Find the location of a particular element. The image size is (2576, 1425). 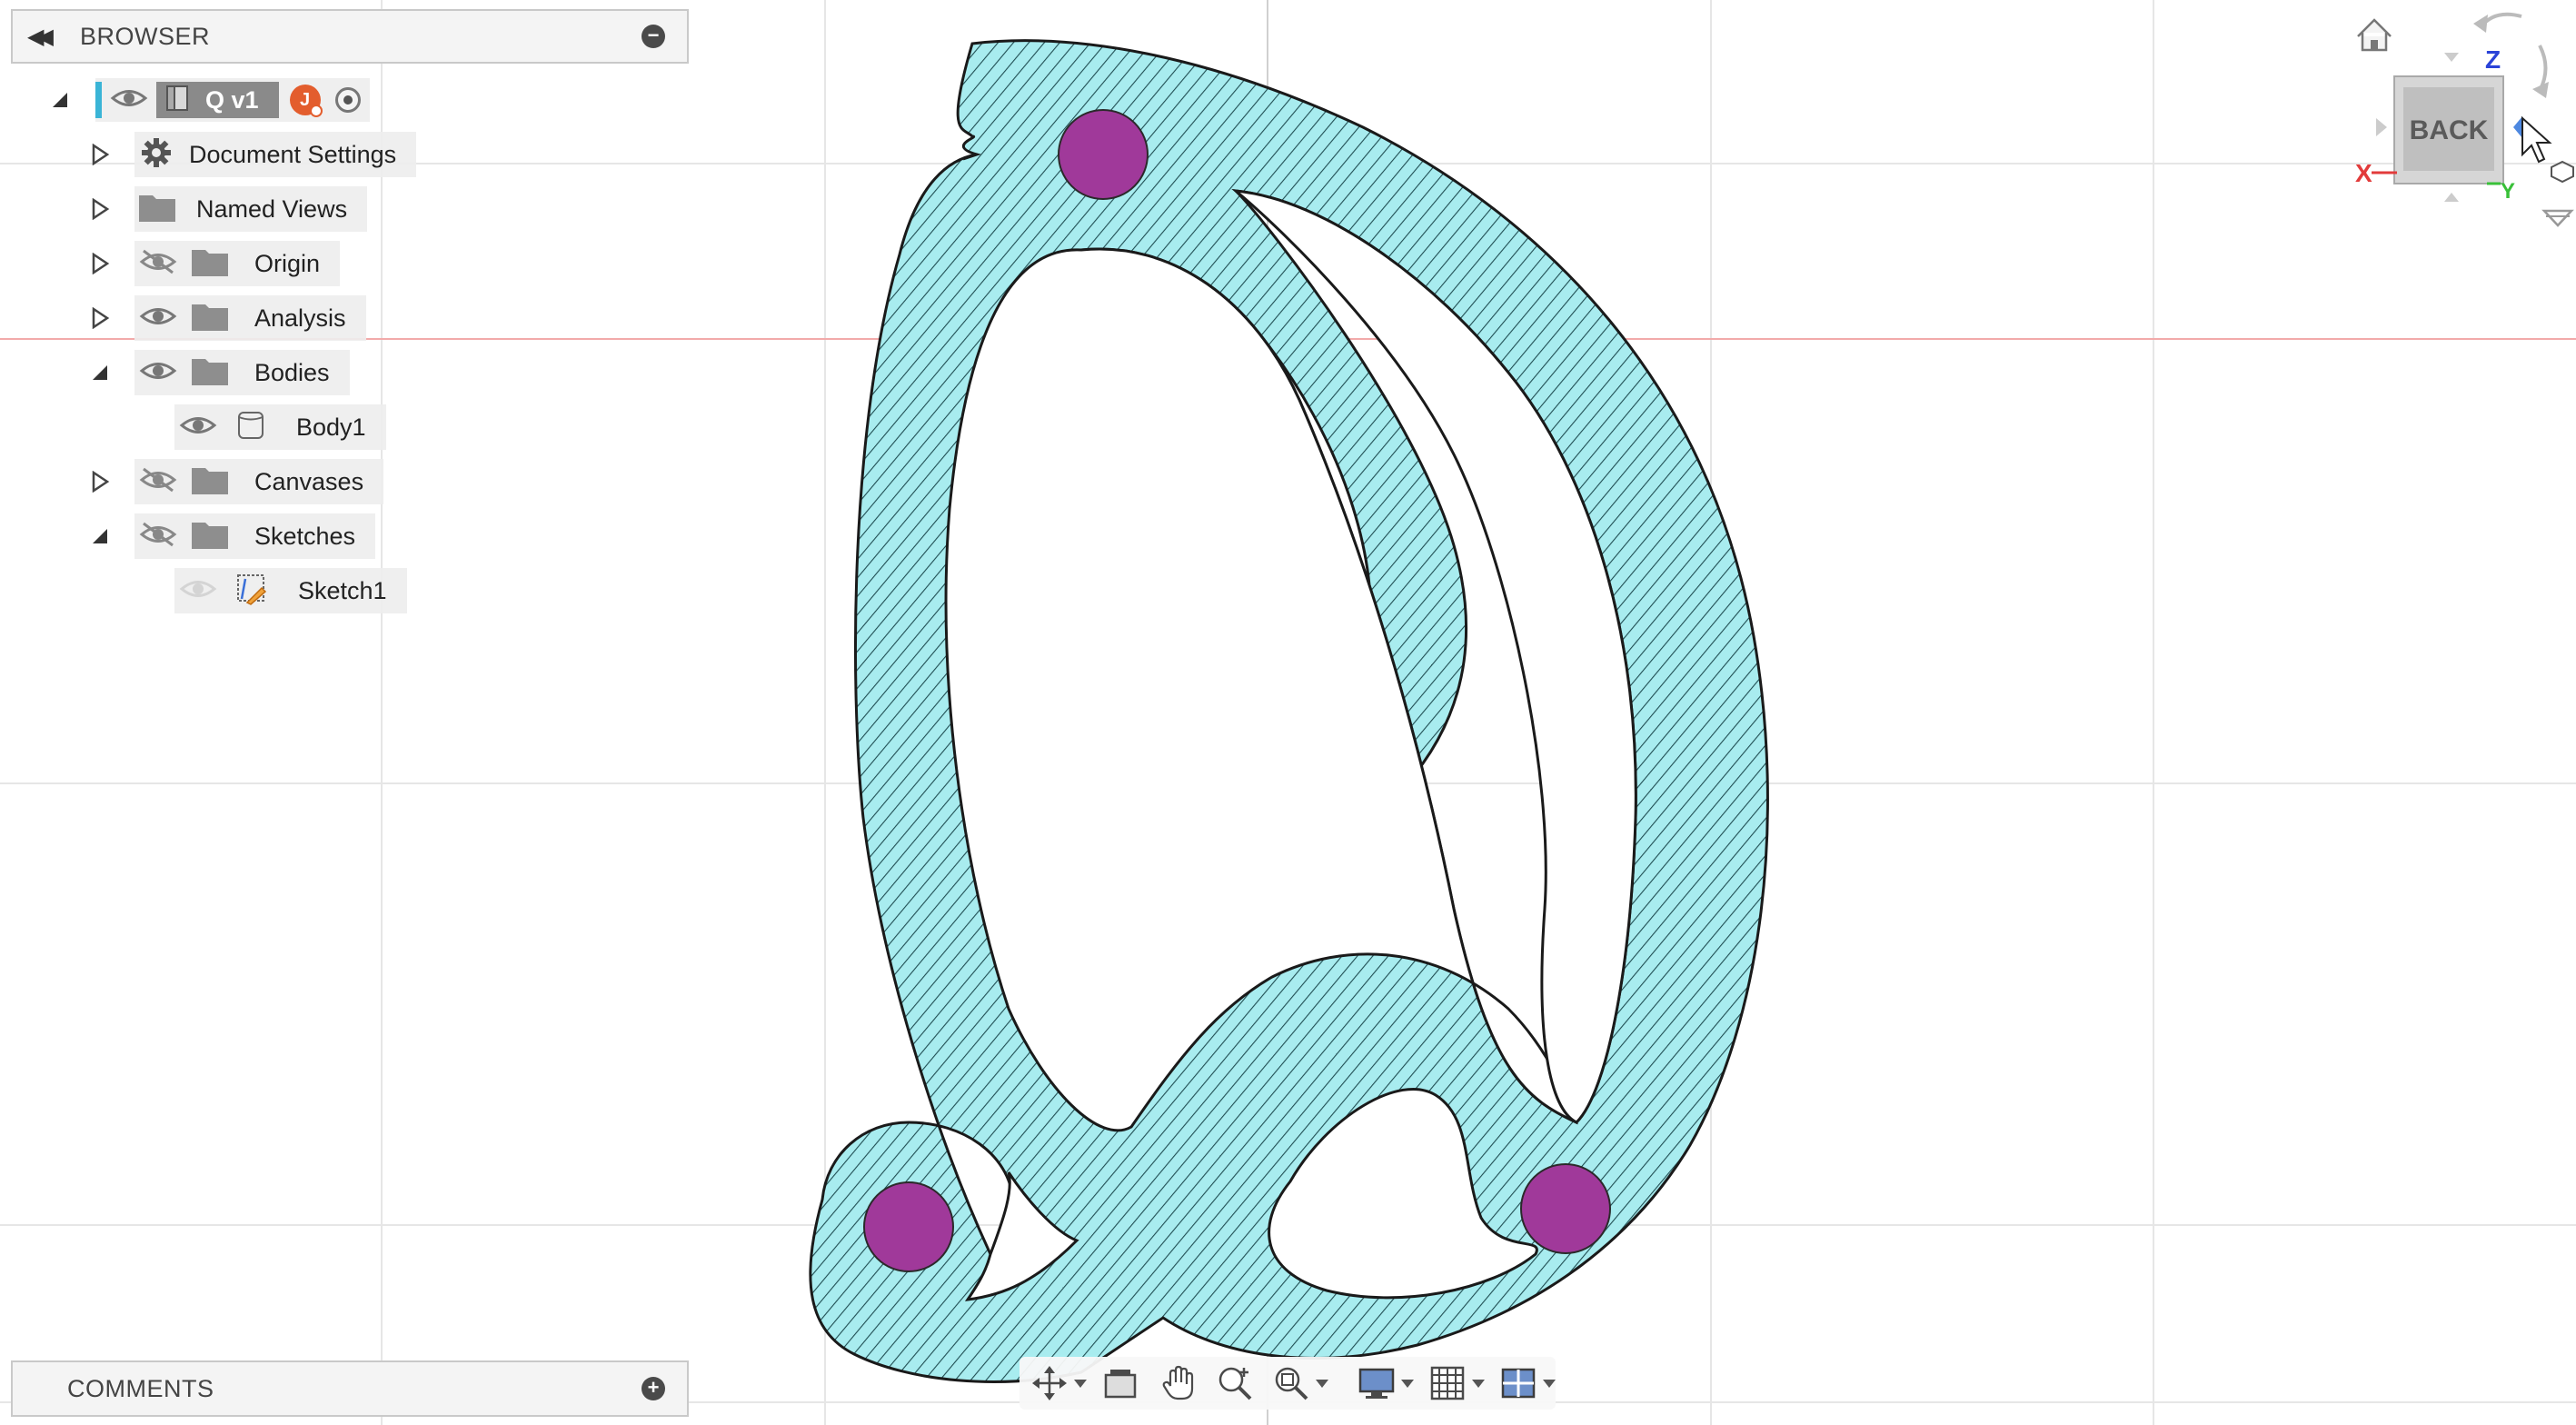

pan-button is located at coordinates (1178, 1383).